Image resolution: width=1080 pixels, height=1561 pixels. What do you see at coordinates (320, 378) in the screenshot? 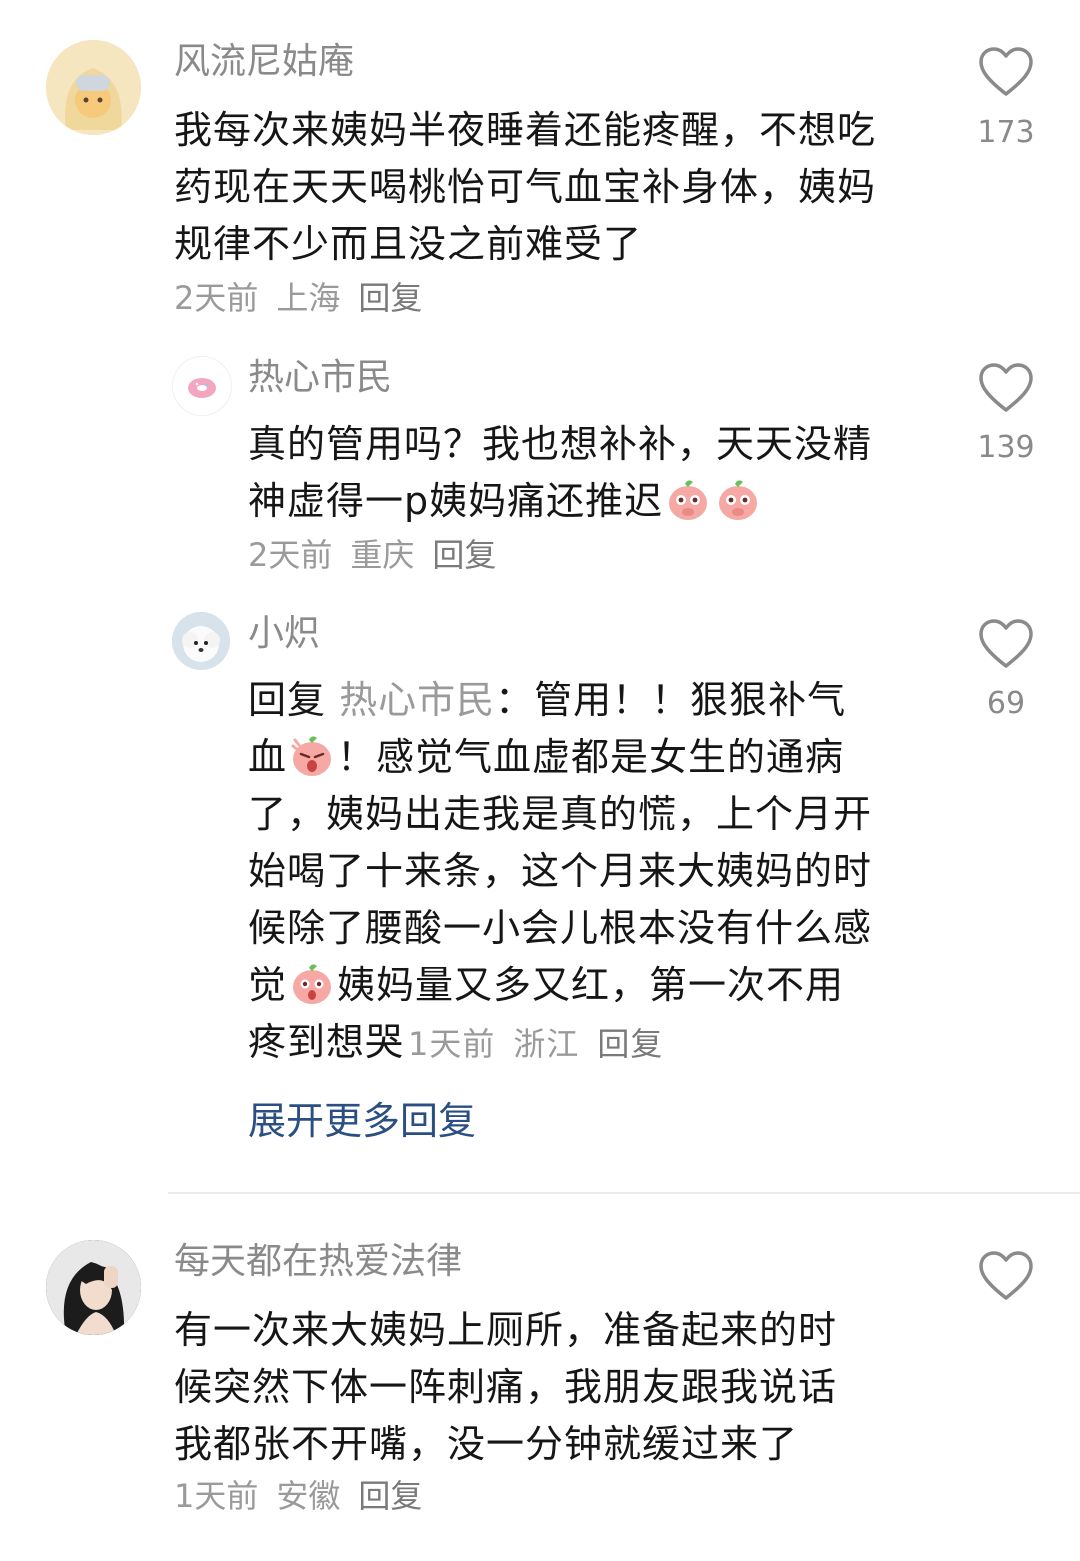
I see `comment-username: 热心市民` at bounding box center [320, 378].